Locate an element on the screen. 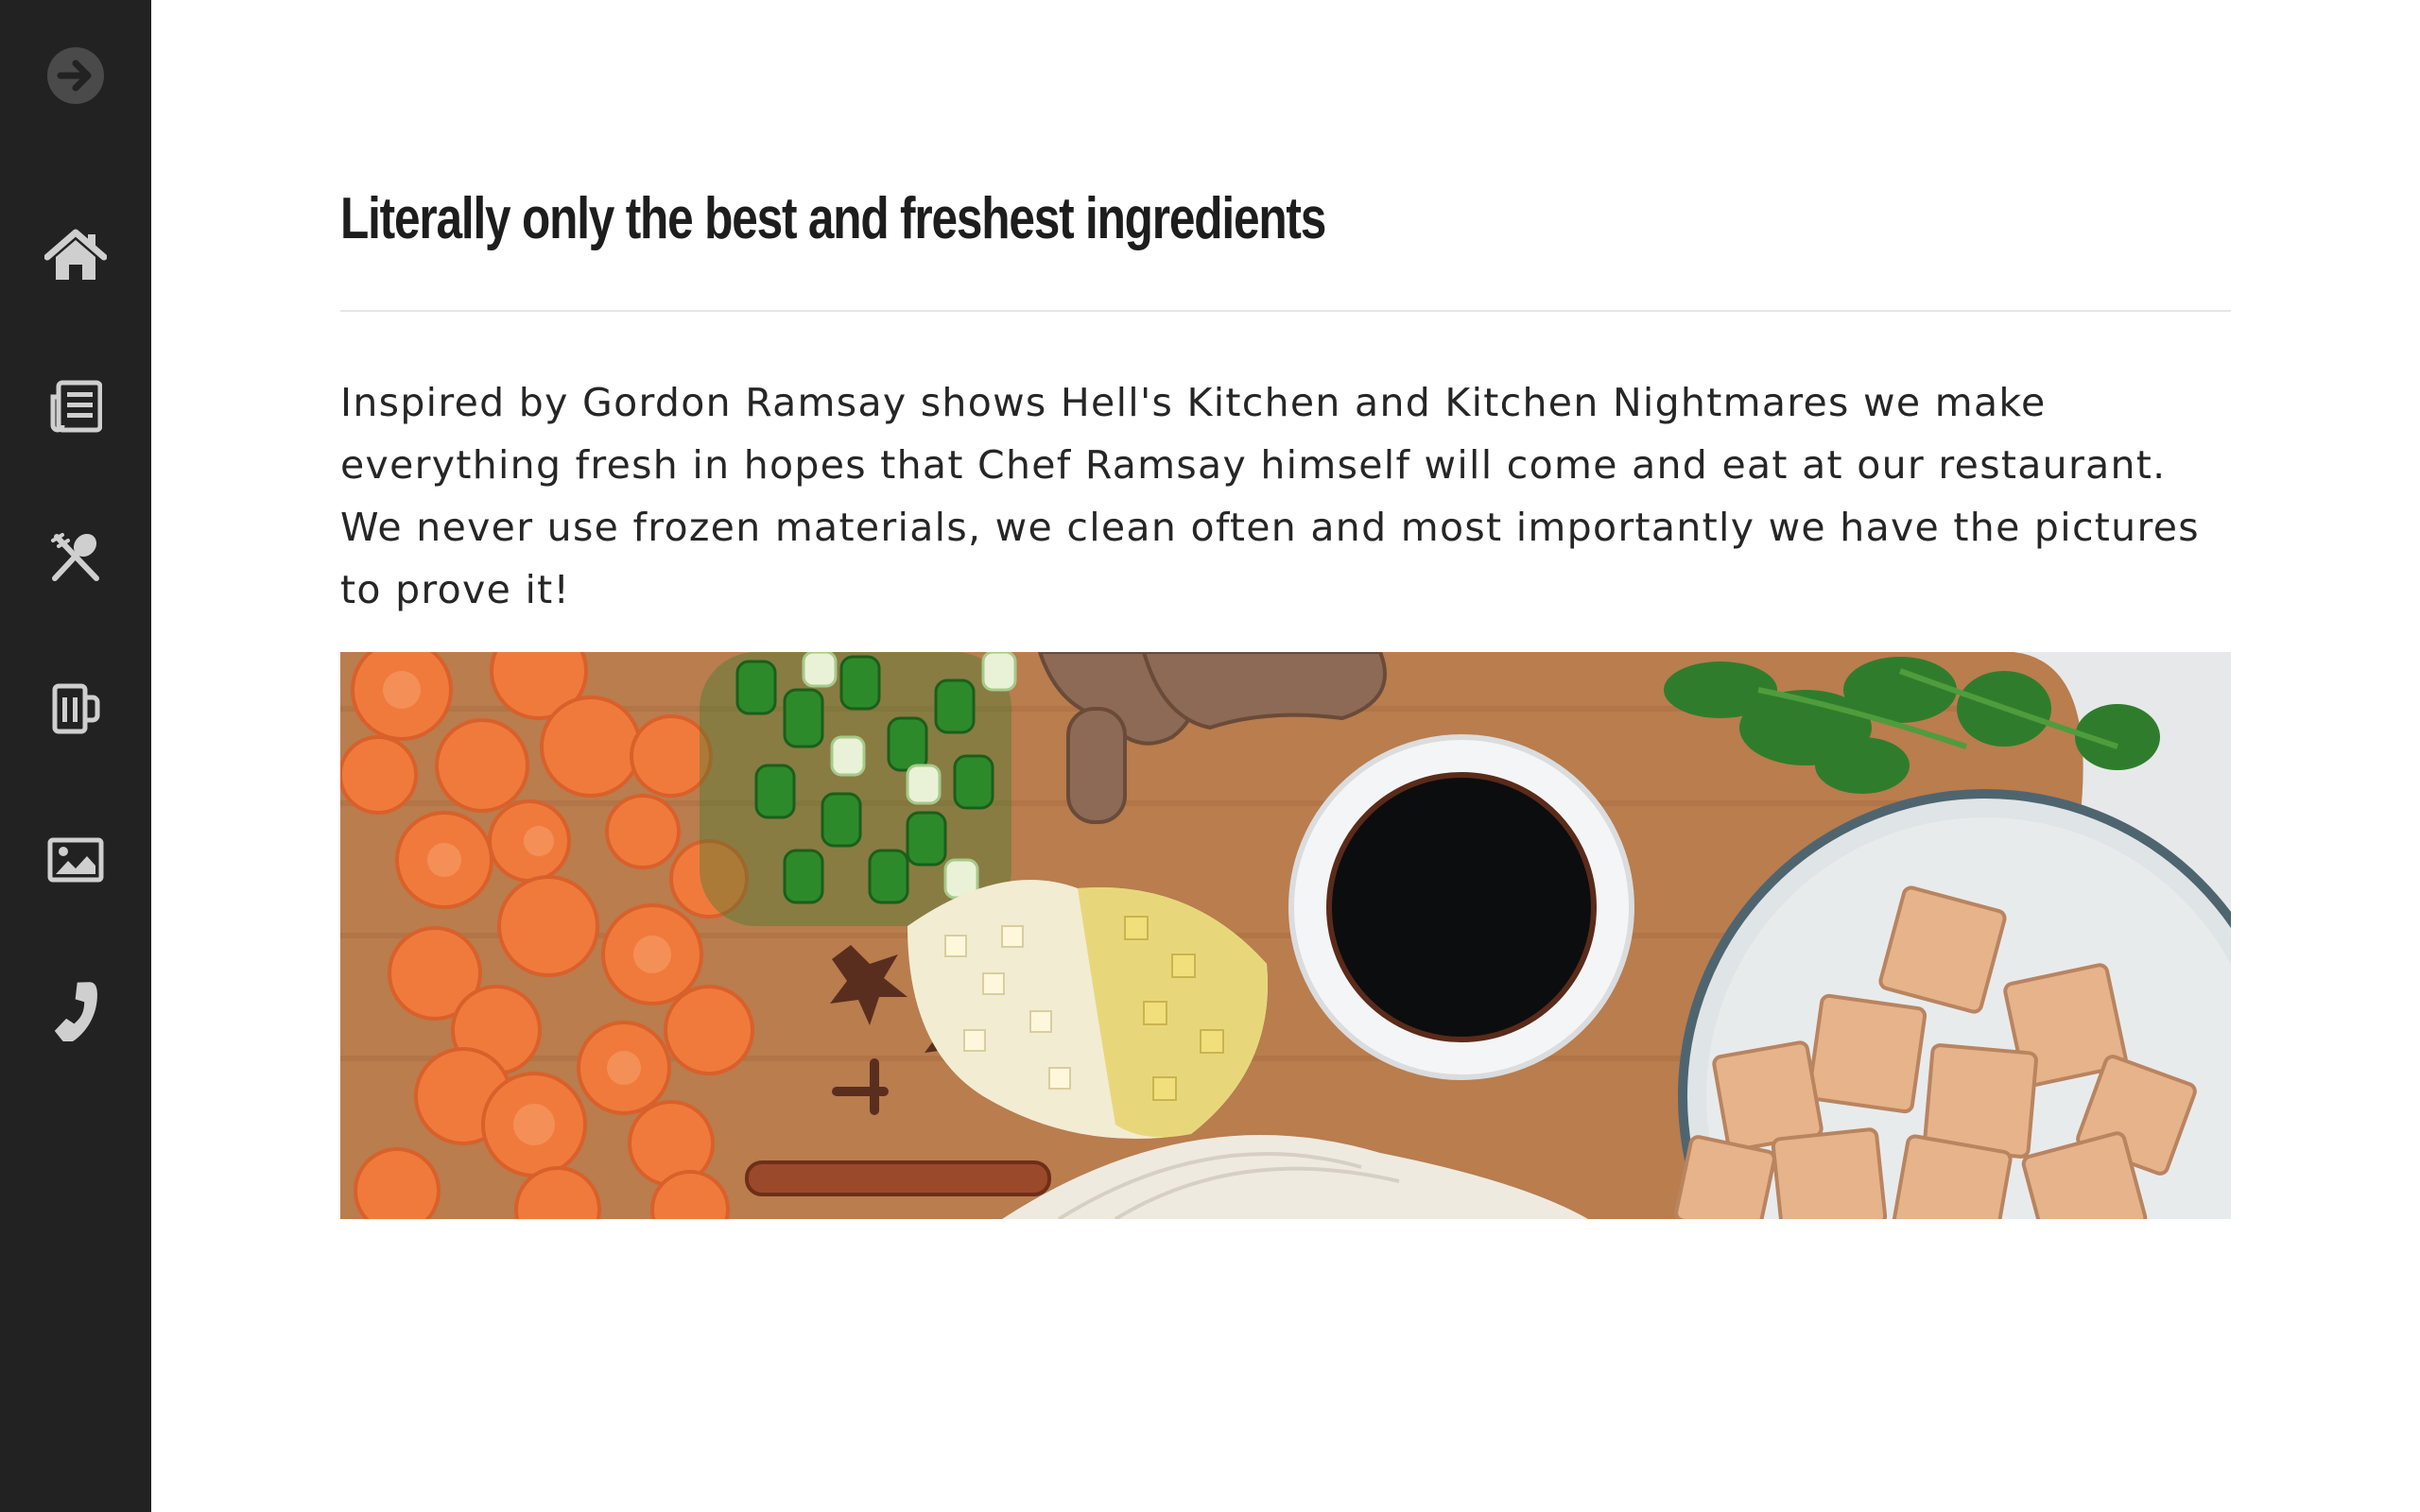 This screenshot has width=2420, height=1512. sidebar-item-menu is located at coordinates (75, 557).